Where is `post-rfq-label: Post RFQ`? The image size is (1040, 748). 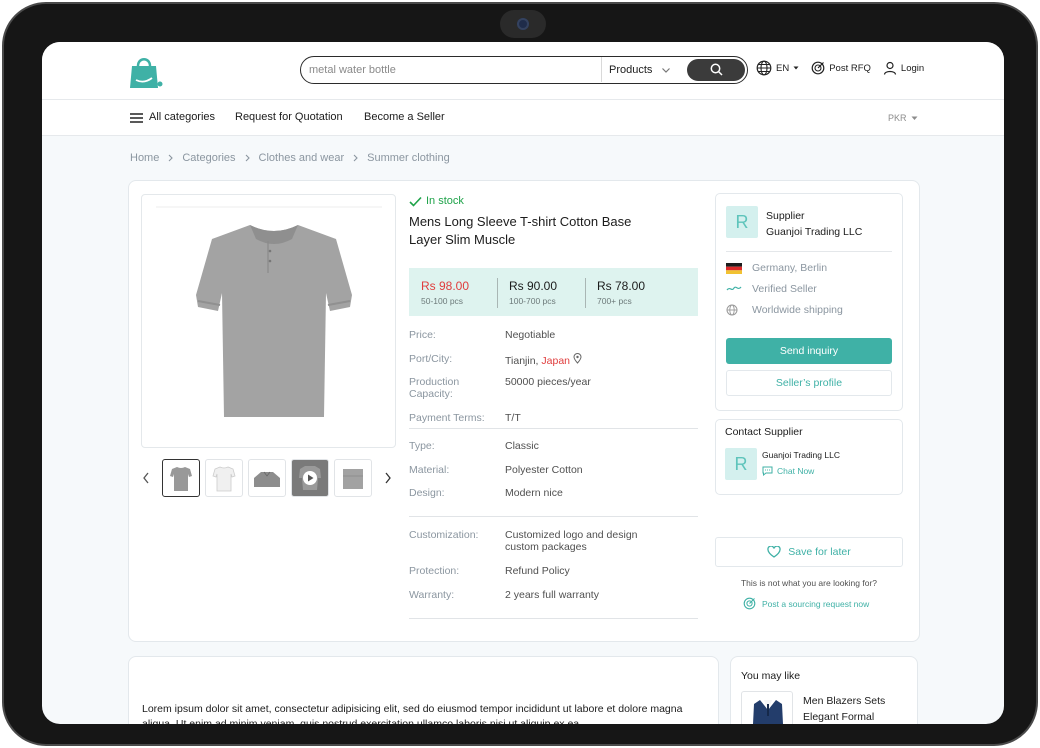
post-rfq-label: Post RFQ is located at coordinates (850, 68).